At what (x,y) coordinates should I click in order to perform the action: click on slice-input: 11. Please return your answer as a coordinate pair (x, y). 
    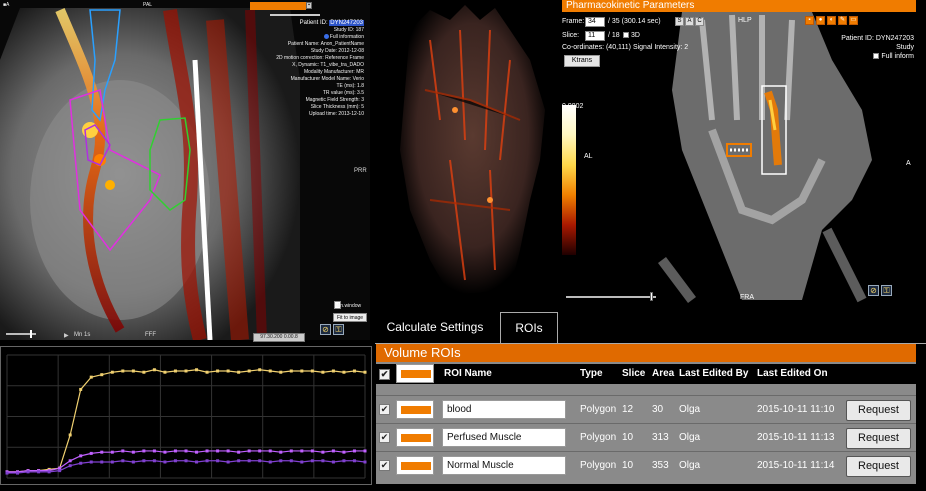
    Looking at the image, I should click on (595, 36).